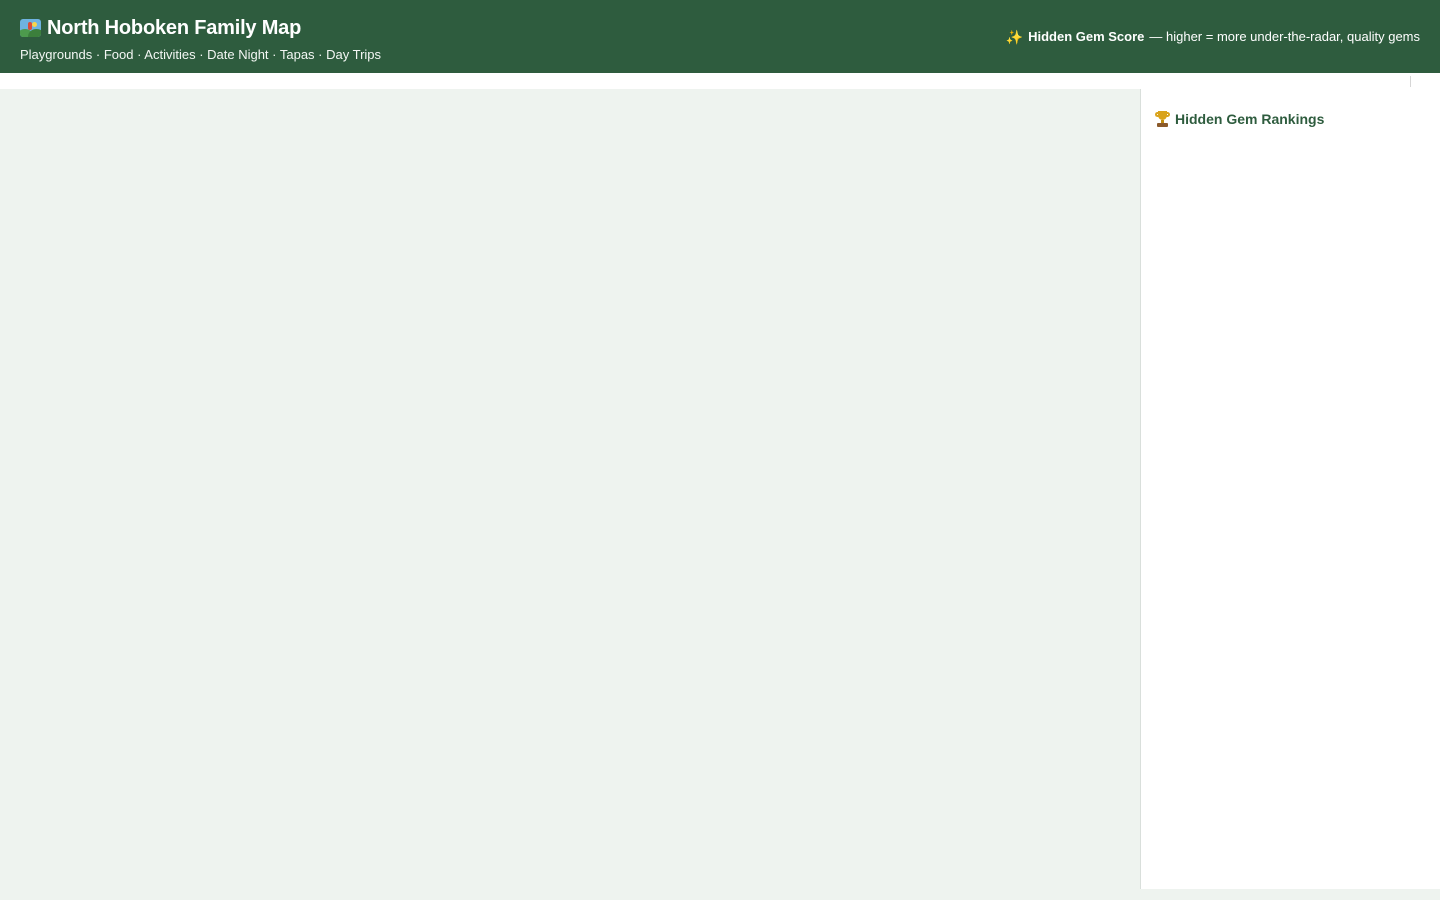 Image resolution: width=1440 pixels, height=900 pixels. I want to click on world-map-icon, so click(30, 28).